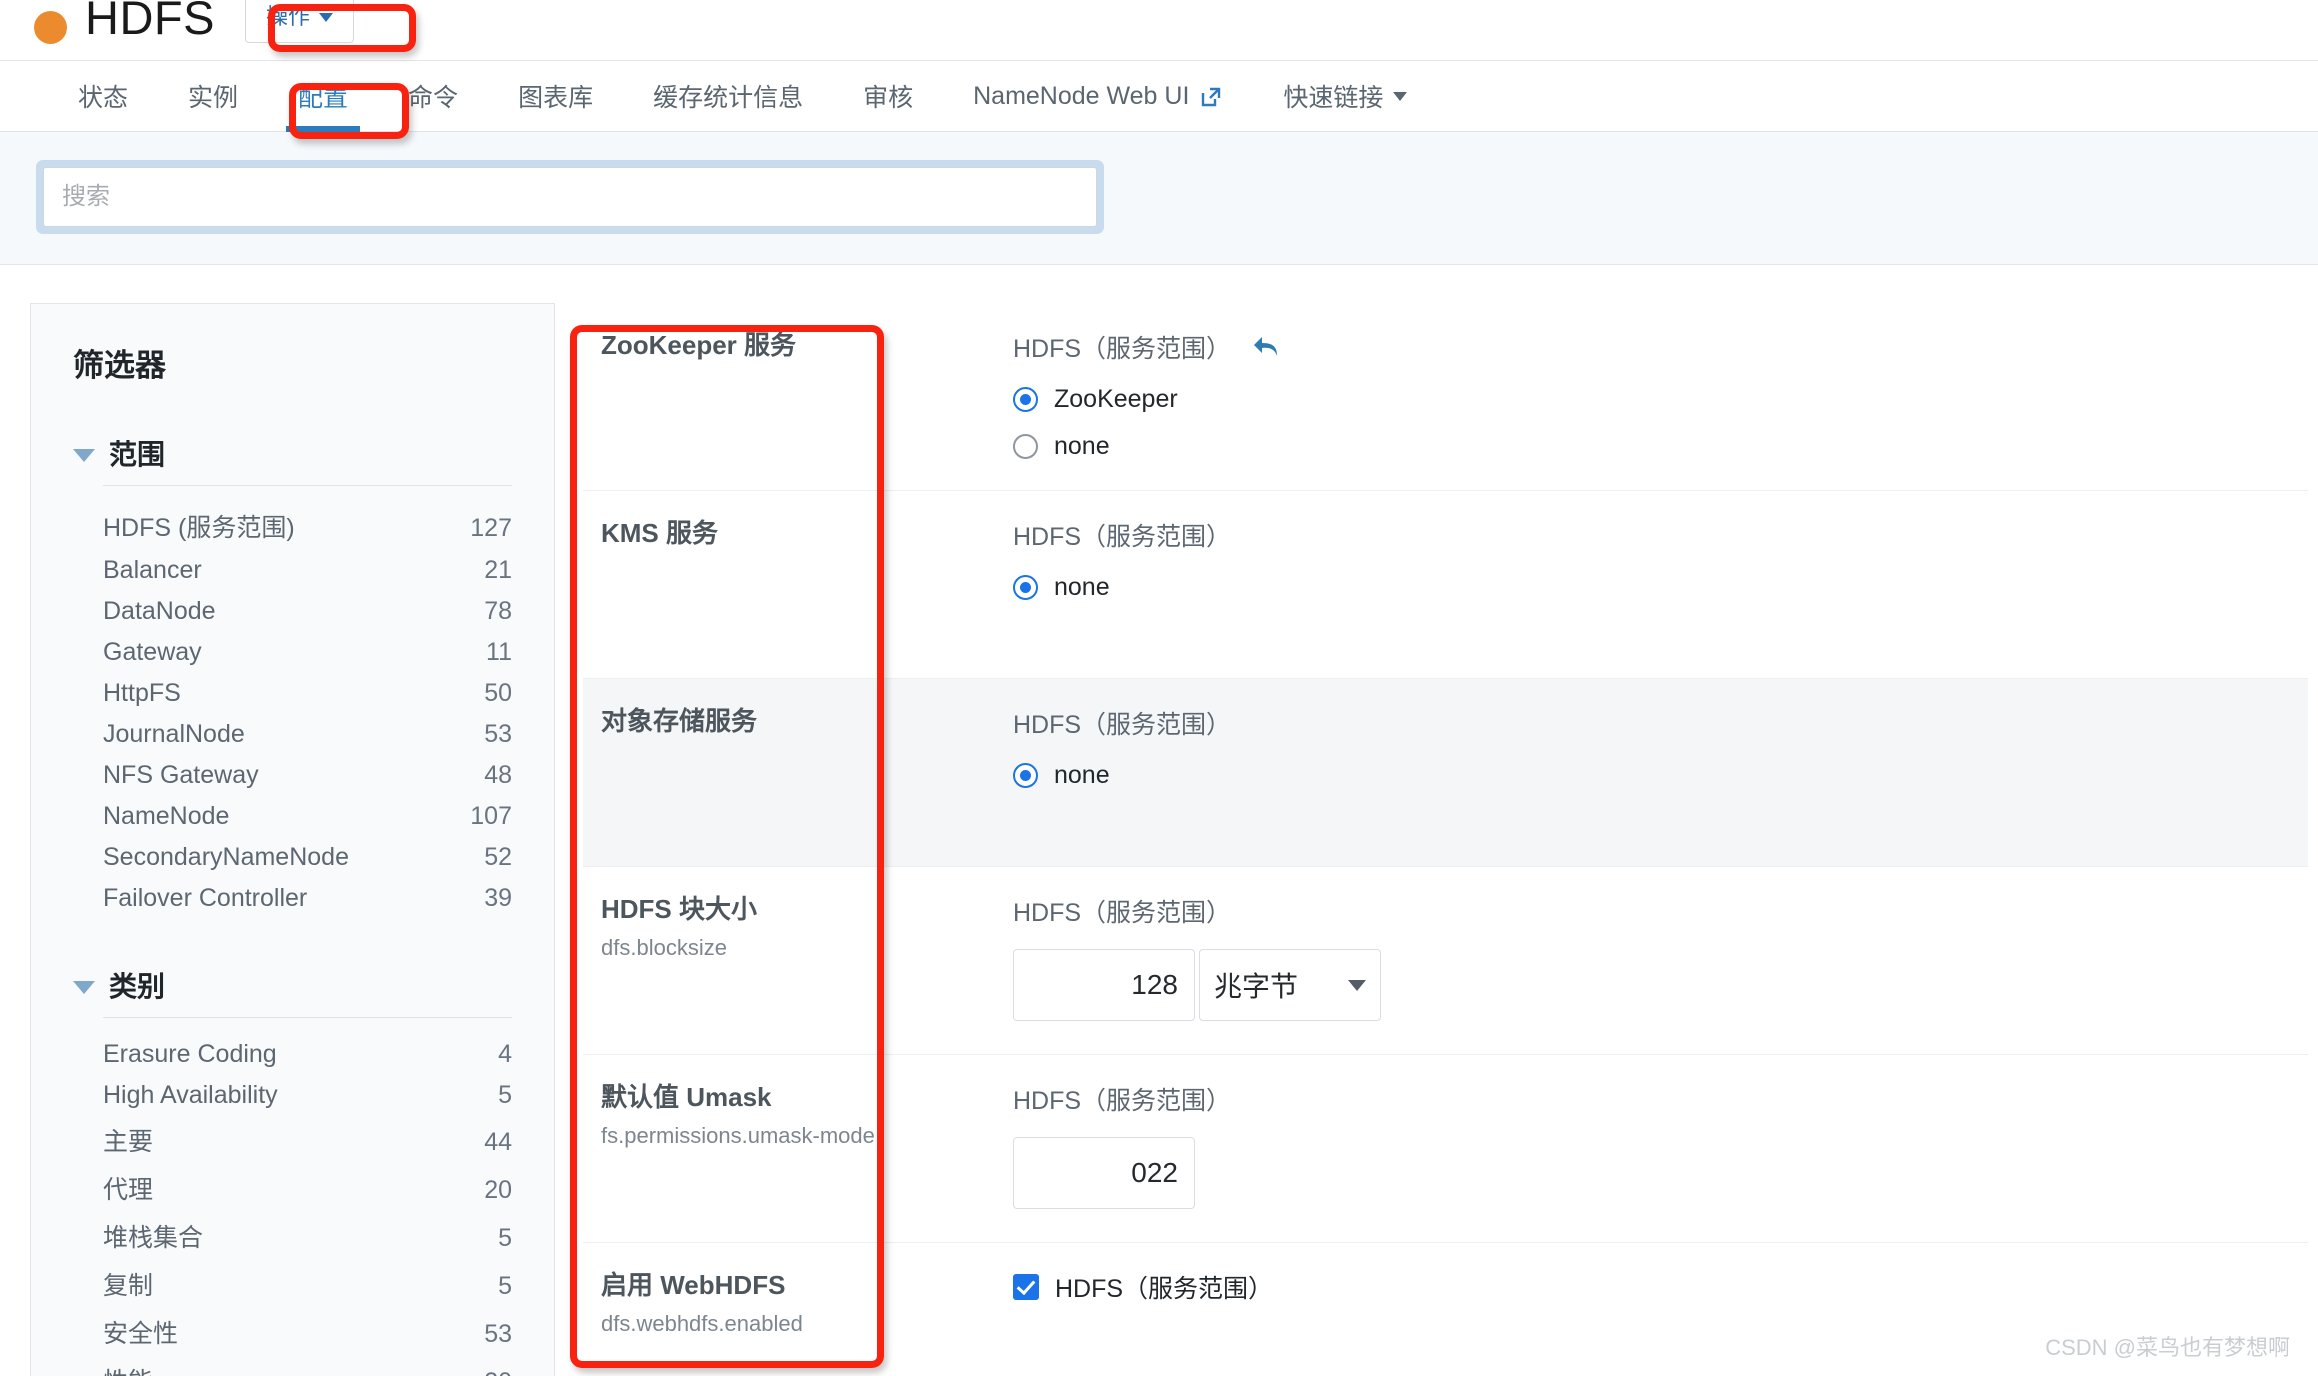 The height and width of the screenshot is (1376, 2318). I want to click on search-strip, so click(1159, 198).